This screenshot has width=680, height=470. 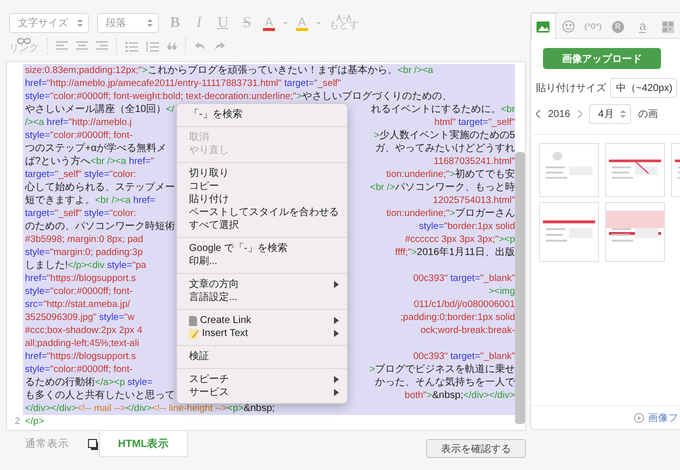 I want to click on code-text: も多くの人と共有したいと思って, so click(x=100, y=395).